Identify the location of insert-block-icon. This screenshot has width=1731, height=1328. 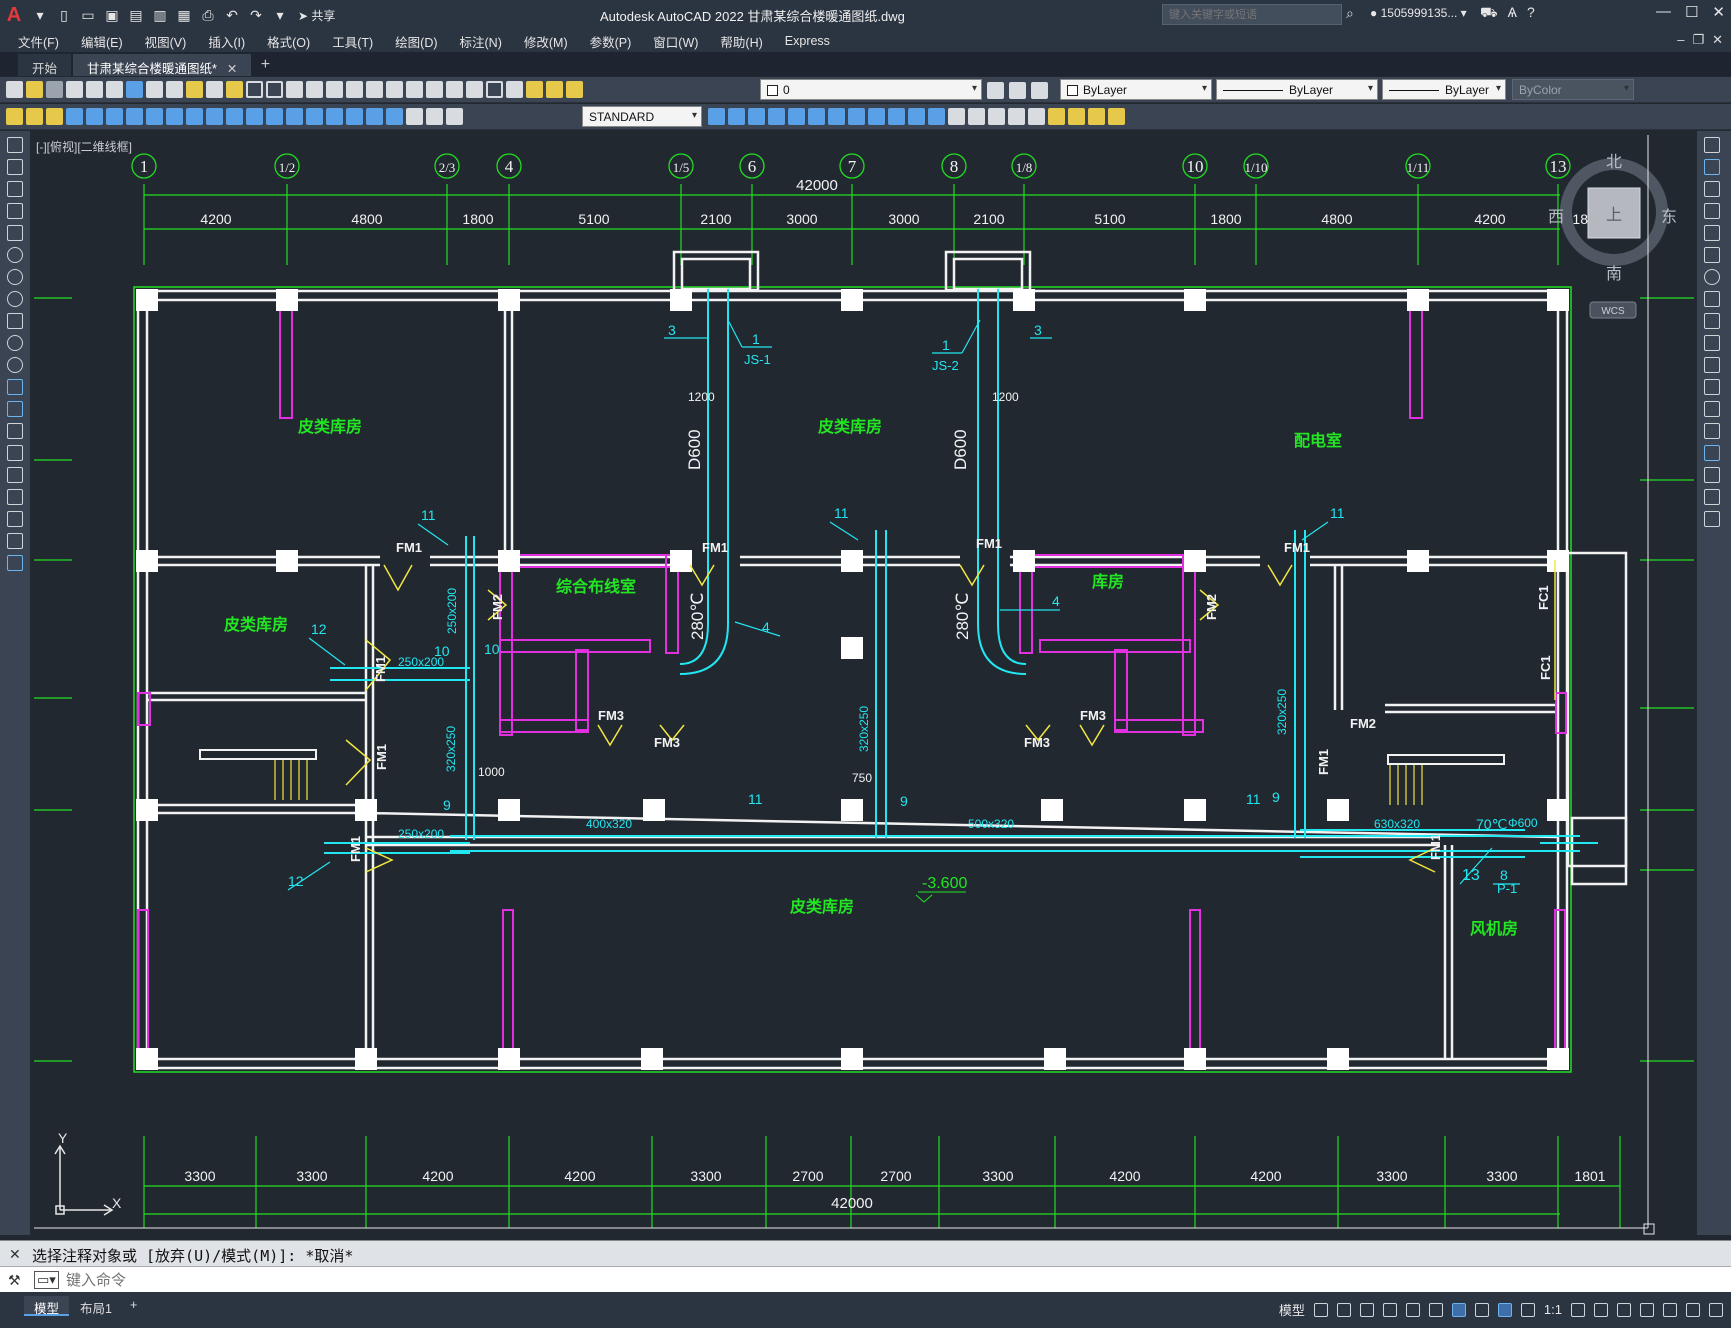
(15, 387).